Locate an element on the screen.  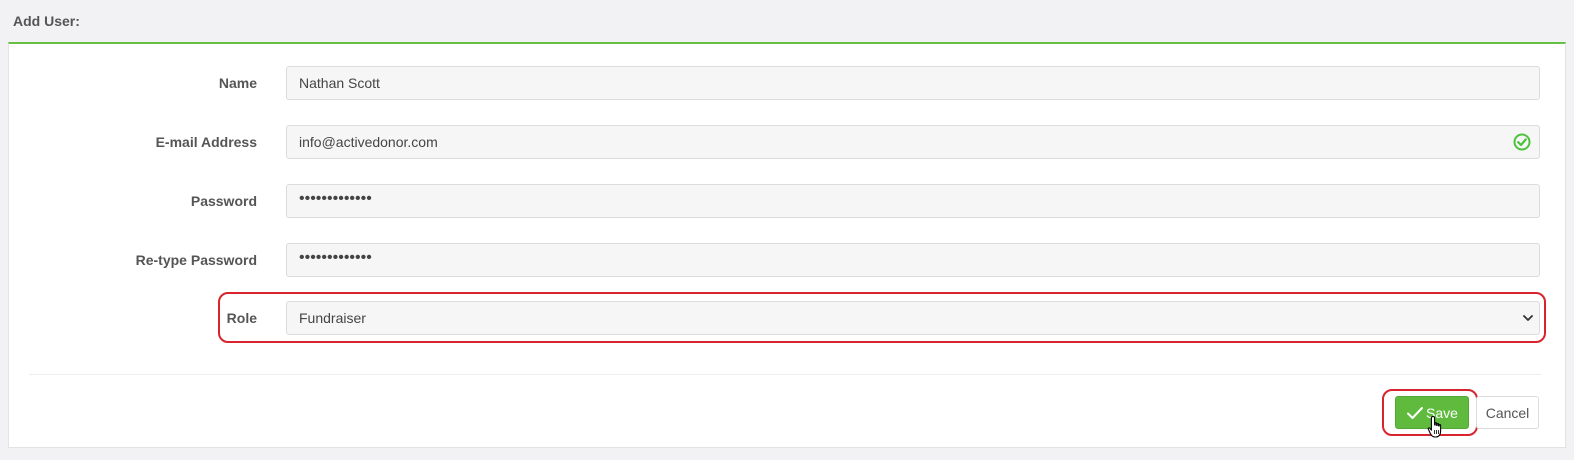
email-input: info@activedonor.com is located at coordinates (913, 142).